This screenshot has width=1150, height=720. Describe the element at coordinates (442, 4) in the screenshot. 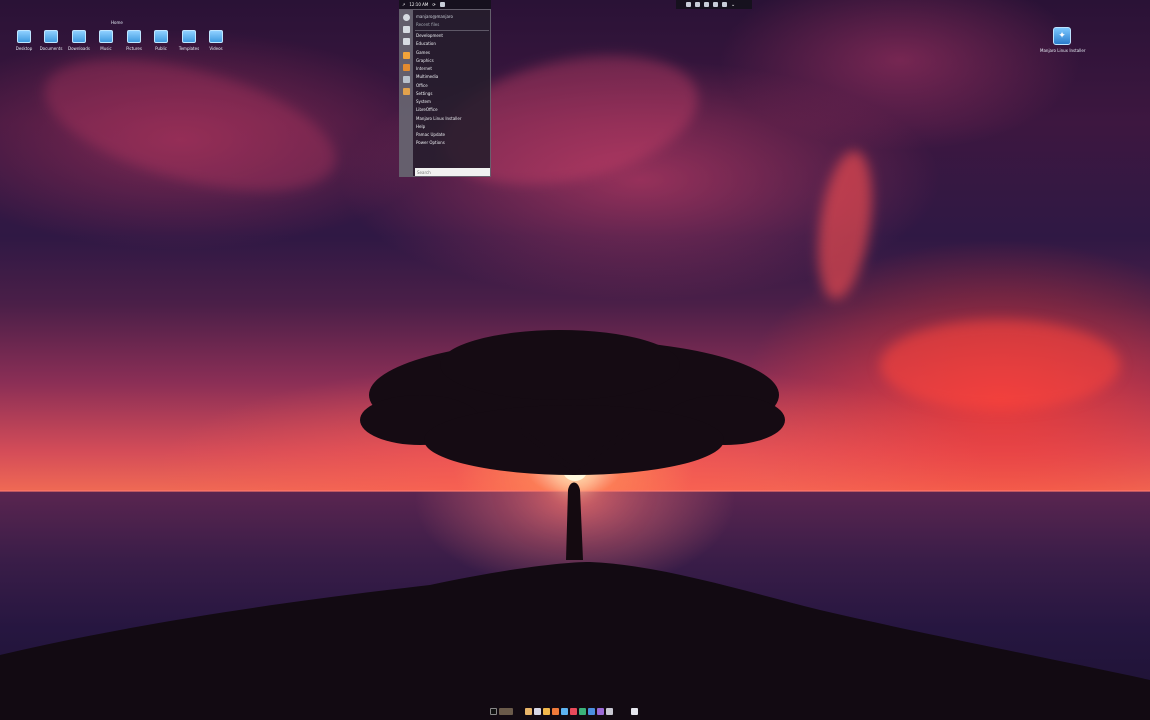

I see `window-icon` at that location.